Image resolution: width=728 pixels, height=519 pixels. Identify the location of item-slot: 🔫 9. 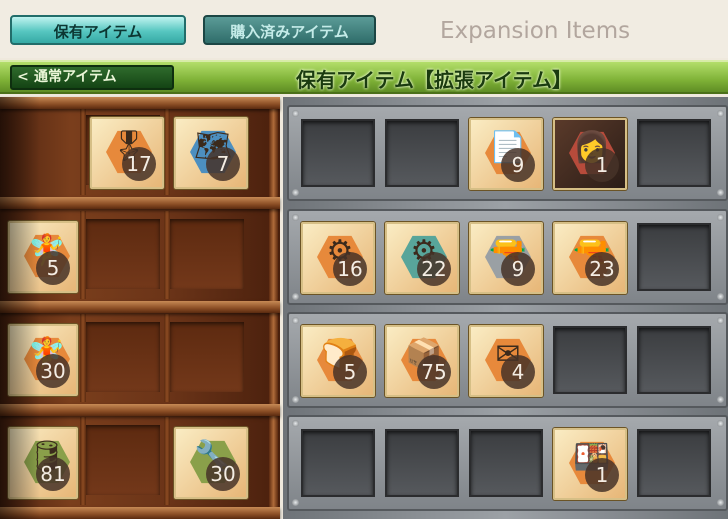
(506, 258).